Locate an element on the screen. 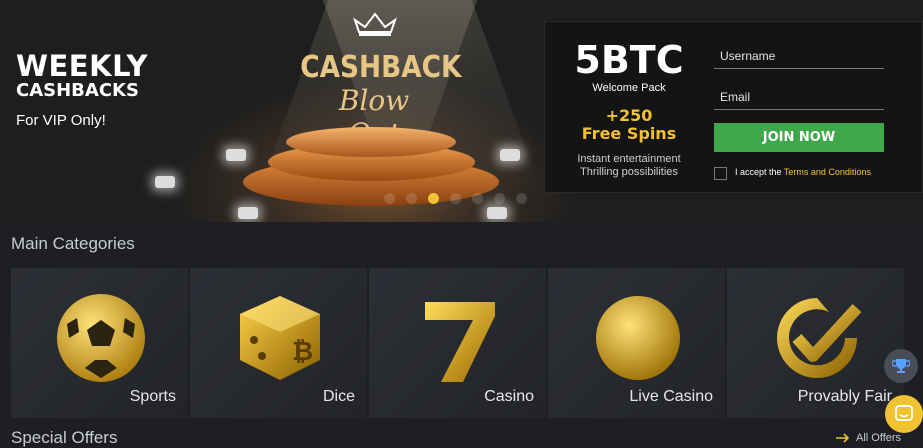 Image resolution: width=923 pixels, height=448 pixels. all-offers-link: All Offers is located at coordinates (868, 438).